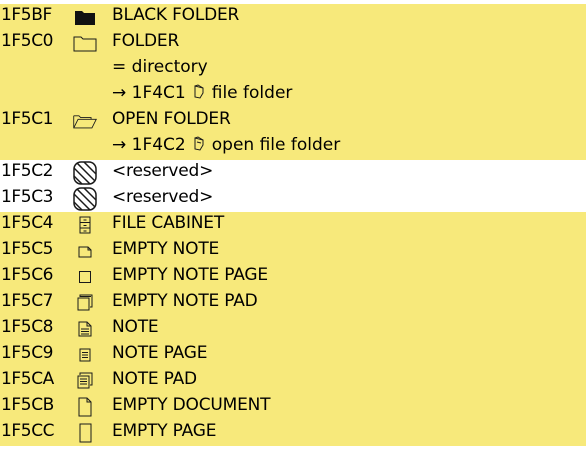 This screenshot has height=476, width=586. I want to click on cross-reference-code: → 1F4C1, so click(149, 93).